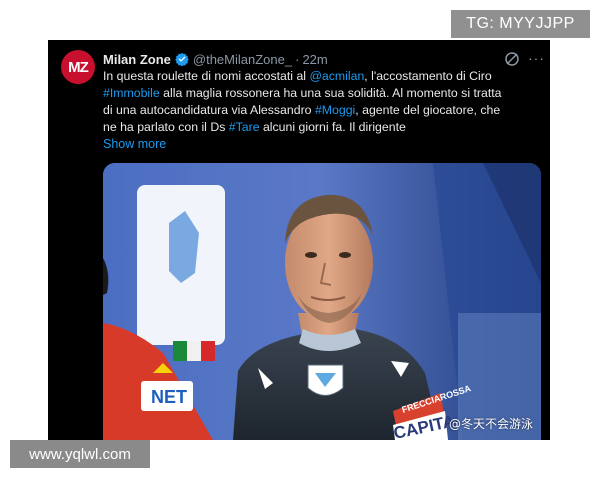  I want to click on grok-icon, so click(512, 59).